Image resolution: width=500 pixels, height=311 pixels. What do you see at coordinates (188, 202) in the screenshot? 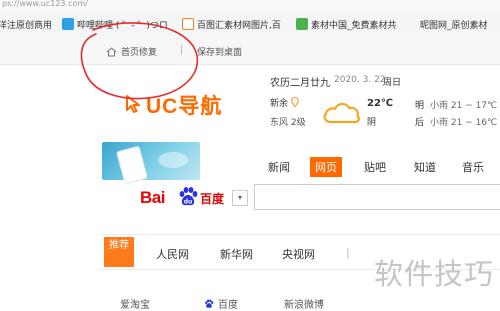
I see `svg-text: du` at bounding box center [188, 202].